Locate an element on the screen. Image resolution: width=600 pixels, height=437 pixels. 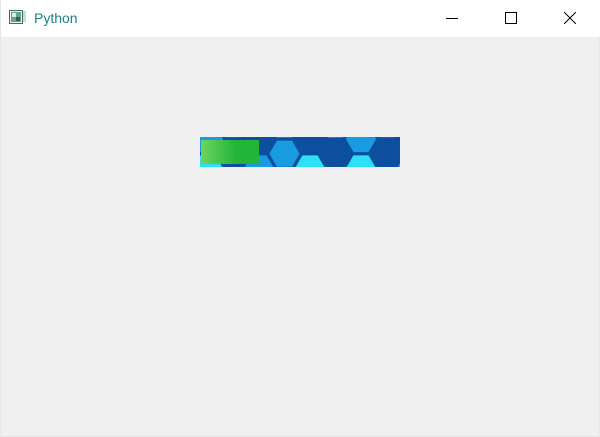
progress-bar is located at coordinates (300, 152).